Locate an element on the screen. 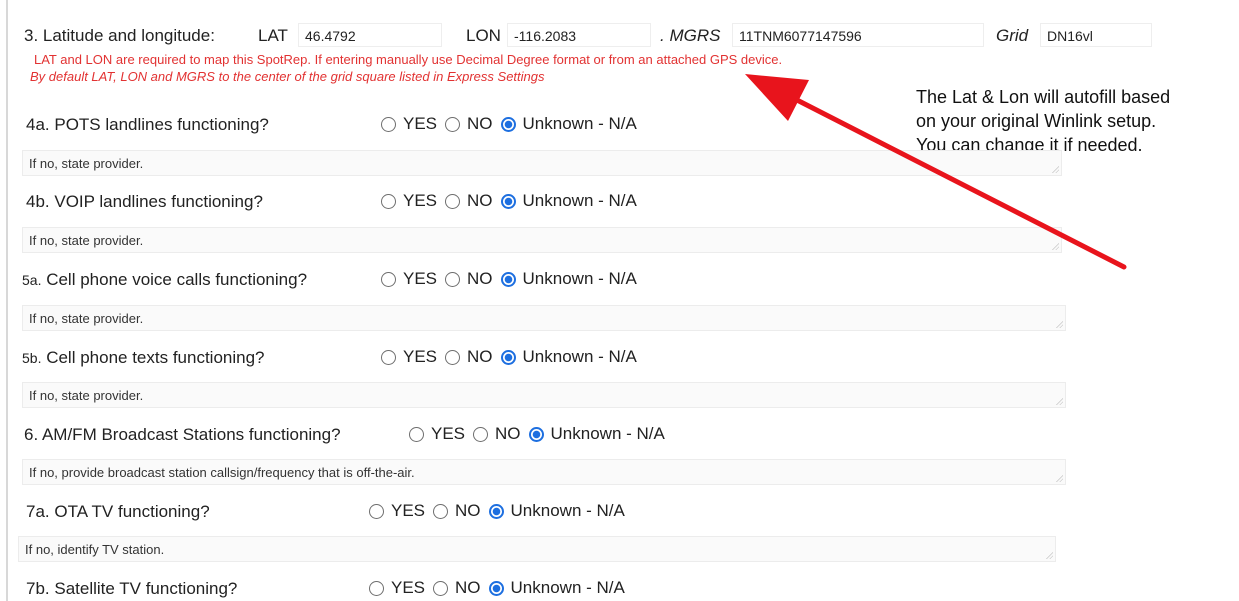  red-arrow-annotation is located at coordinates (936, 172).